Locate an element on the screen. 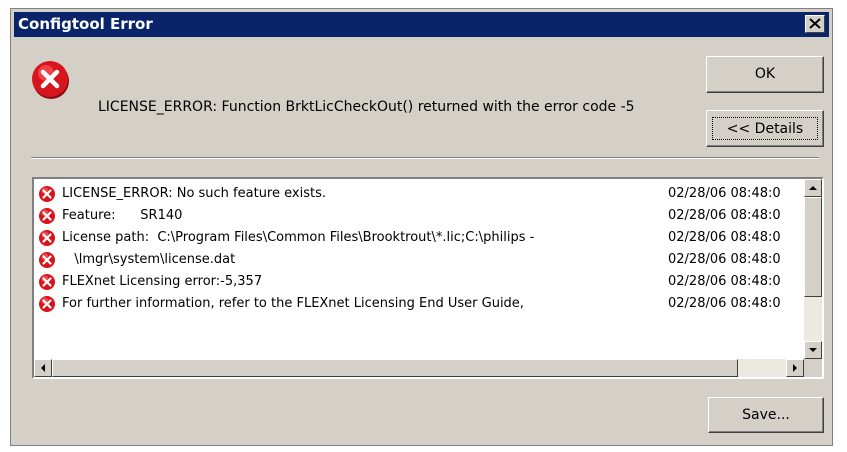 The image size is (847, 452). title-bar: Configtool Error is located at coordinates (421, 24).